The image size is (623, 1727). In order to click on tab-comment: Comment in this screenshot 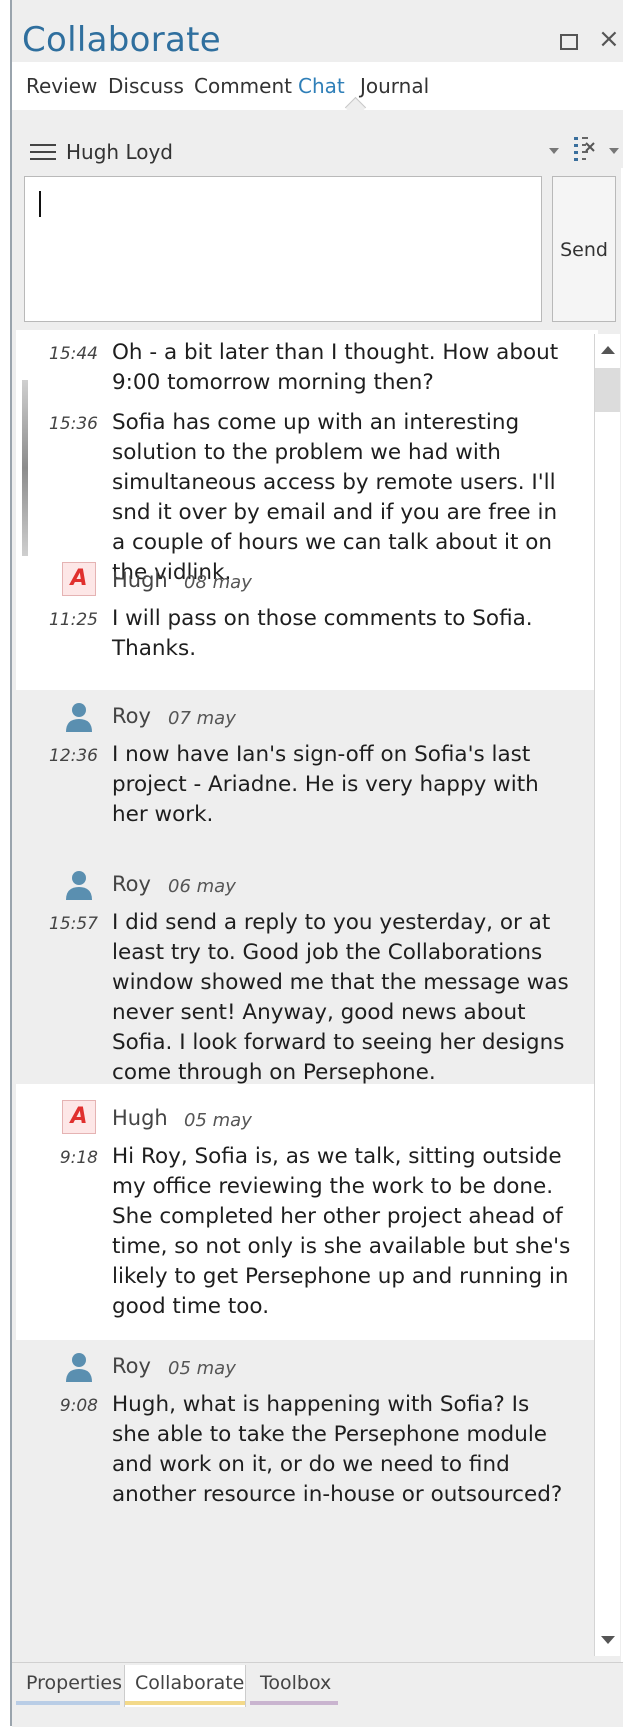, I will do `click(243, 86)`.